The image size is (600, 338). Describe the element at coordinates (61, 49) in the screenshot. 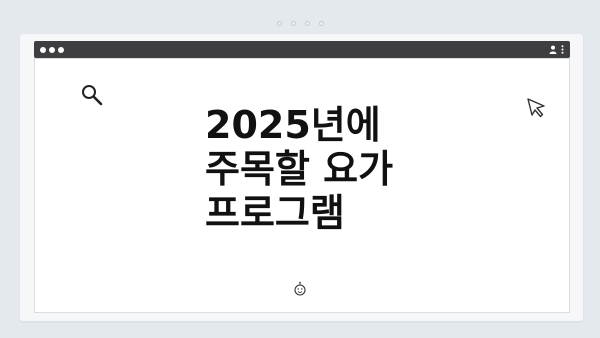

I see `window-control-maximize` at that location.